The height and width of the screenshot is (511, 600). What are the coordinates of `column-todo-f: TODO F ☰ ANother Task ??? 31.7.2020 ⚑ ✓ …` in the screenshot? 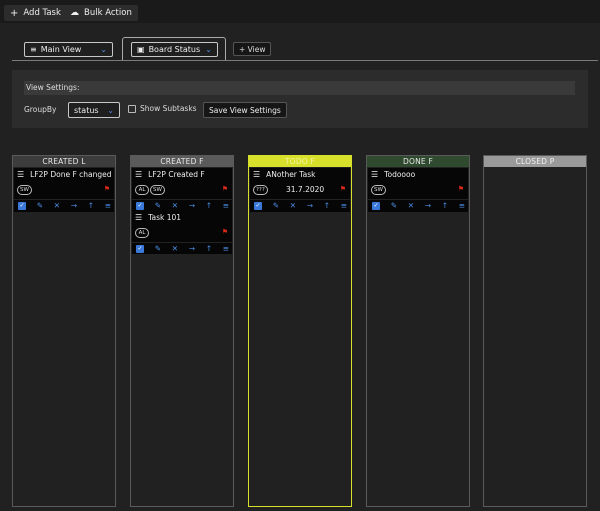 It's located at (300, 331).